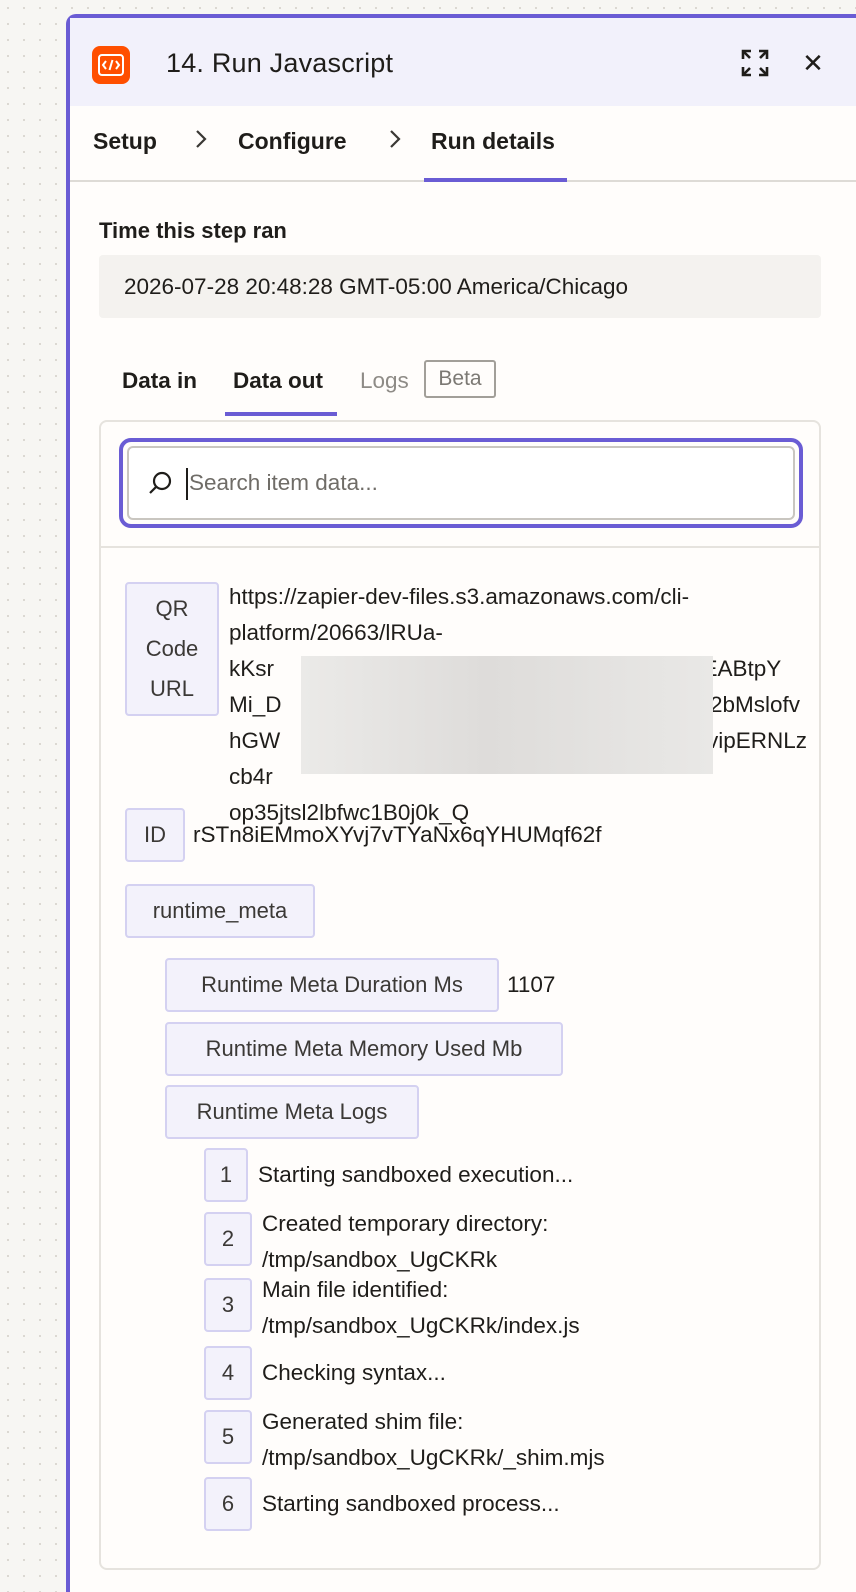  What do you see at coordinates (507, 715) in the screenshot?
I see `redaction-overlay` at bounding box center [507, 715].